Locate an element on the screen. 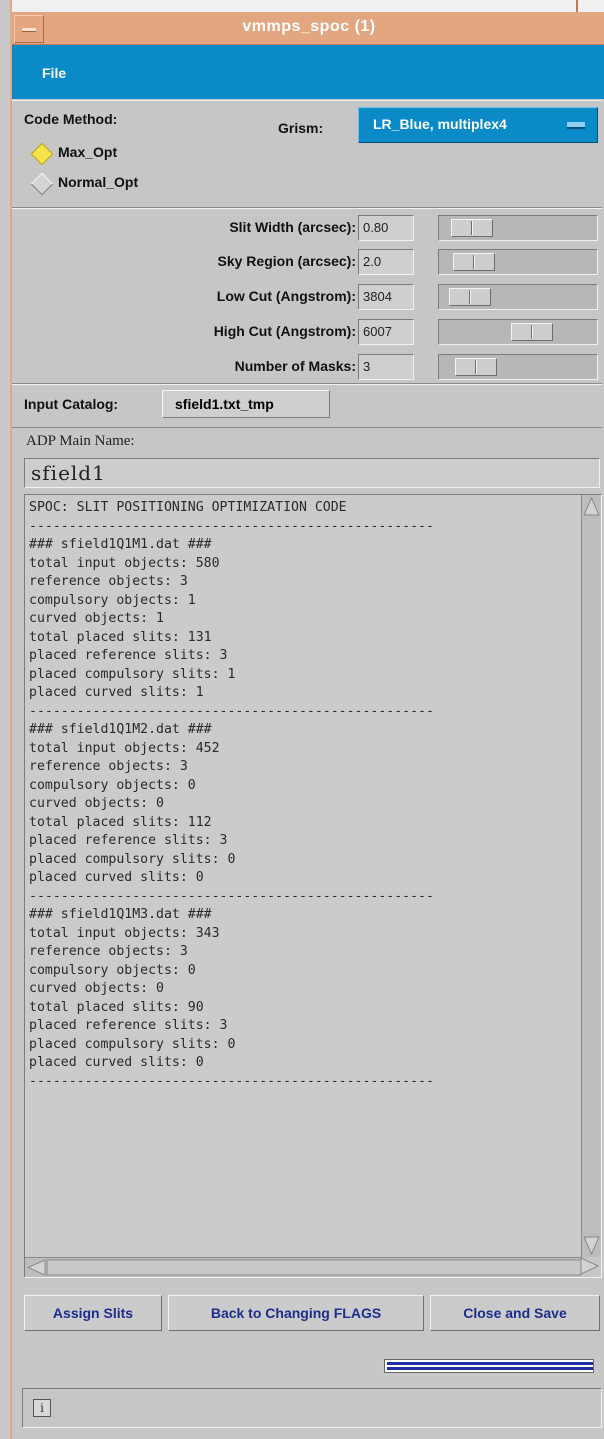 The image size is (604, 1439). adp-main-name-label: ADP Main Name: is located at coordinates (80, 441).